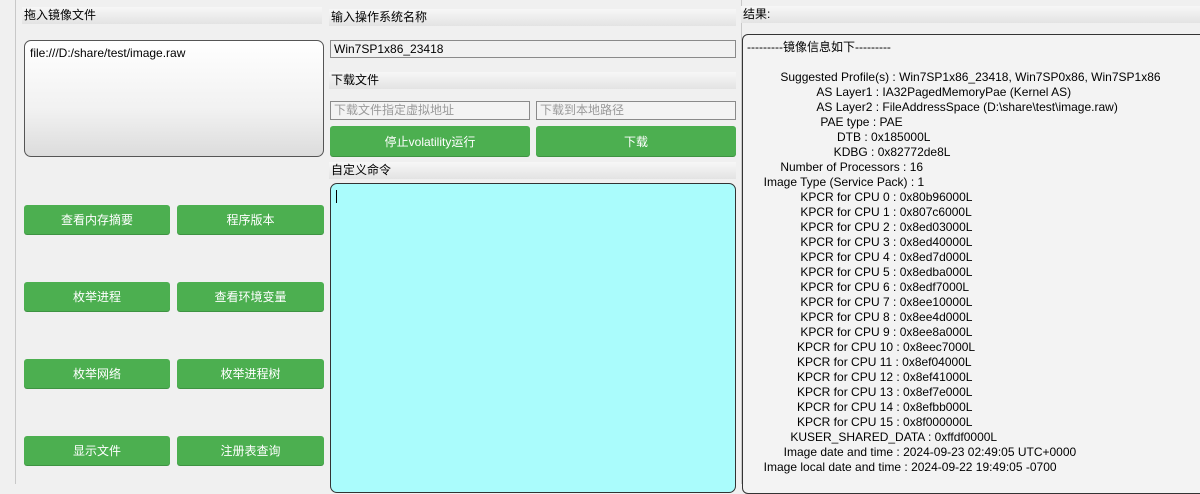  I want to click on result-line: KPCR for CPU 9 : 0x8ee8a000L, so click(860, 332).